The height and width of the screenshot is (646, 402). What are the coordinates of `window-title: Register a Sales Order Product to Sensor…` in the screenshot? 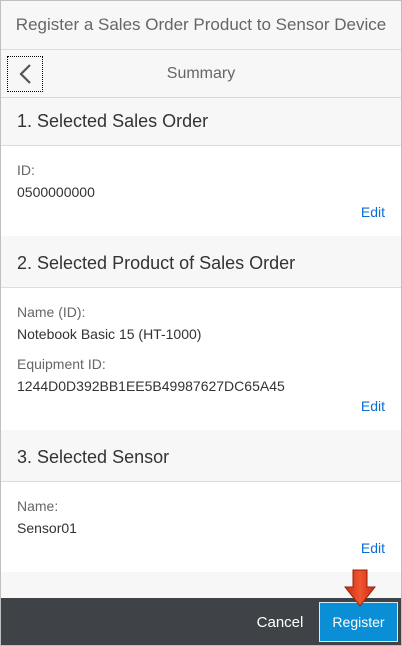 It's located at (201, 25).